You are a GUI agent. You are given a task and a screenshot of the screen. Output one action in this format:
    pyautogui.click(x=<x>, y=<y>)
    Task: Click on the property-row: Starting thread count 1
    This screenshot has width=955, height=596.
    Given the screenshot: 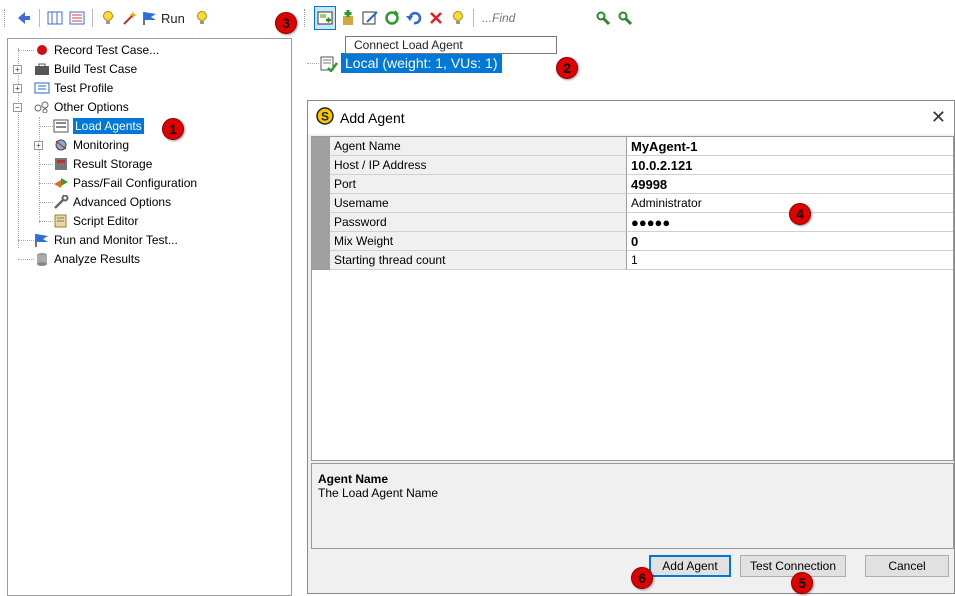 What is the action you would take?
    pyautogui.click(x=632, y=260)
    